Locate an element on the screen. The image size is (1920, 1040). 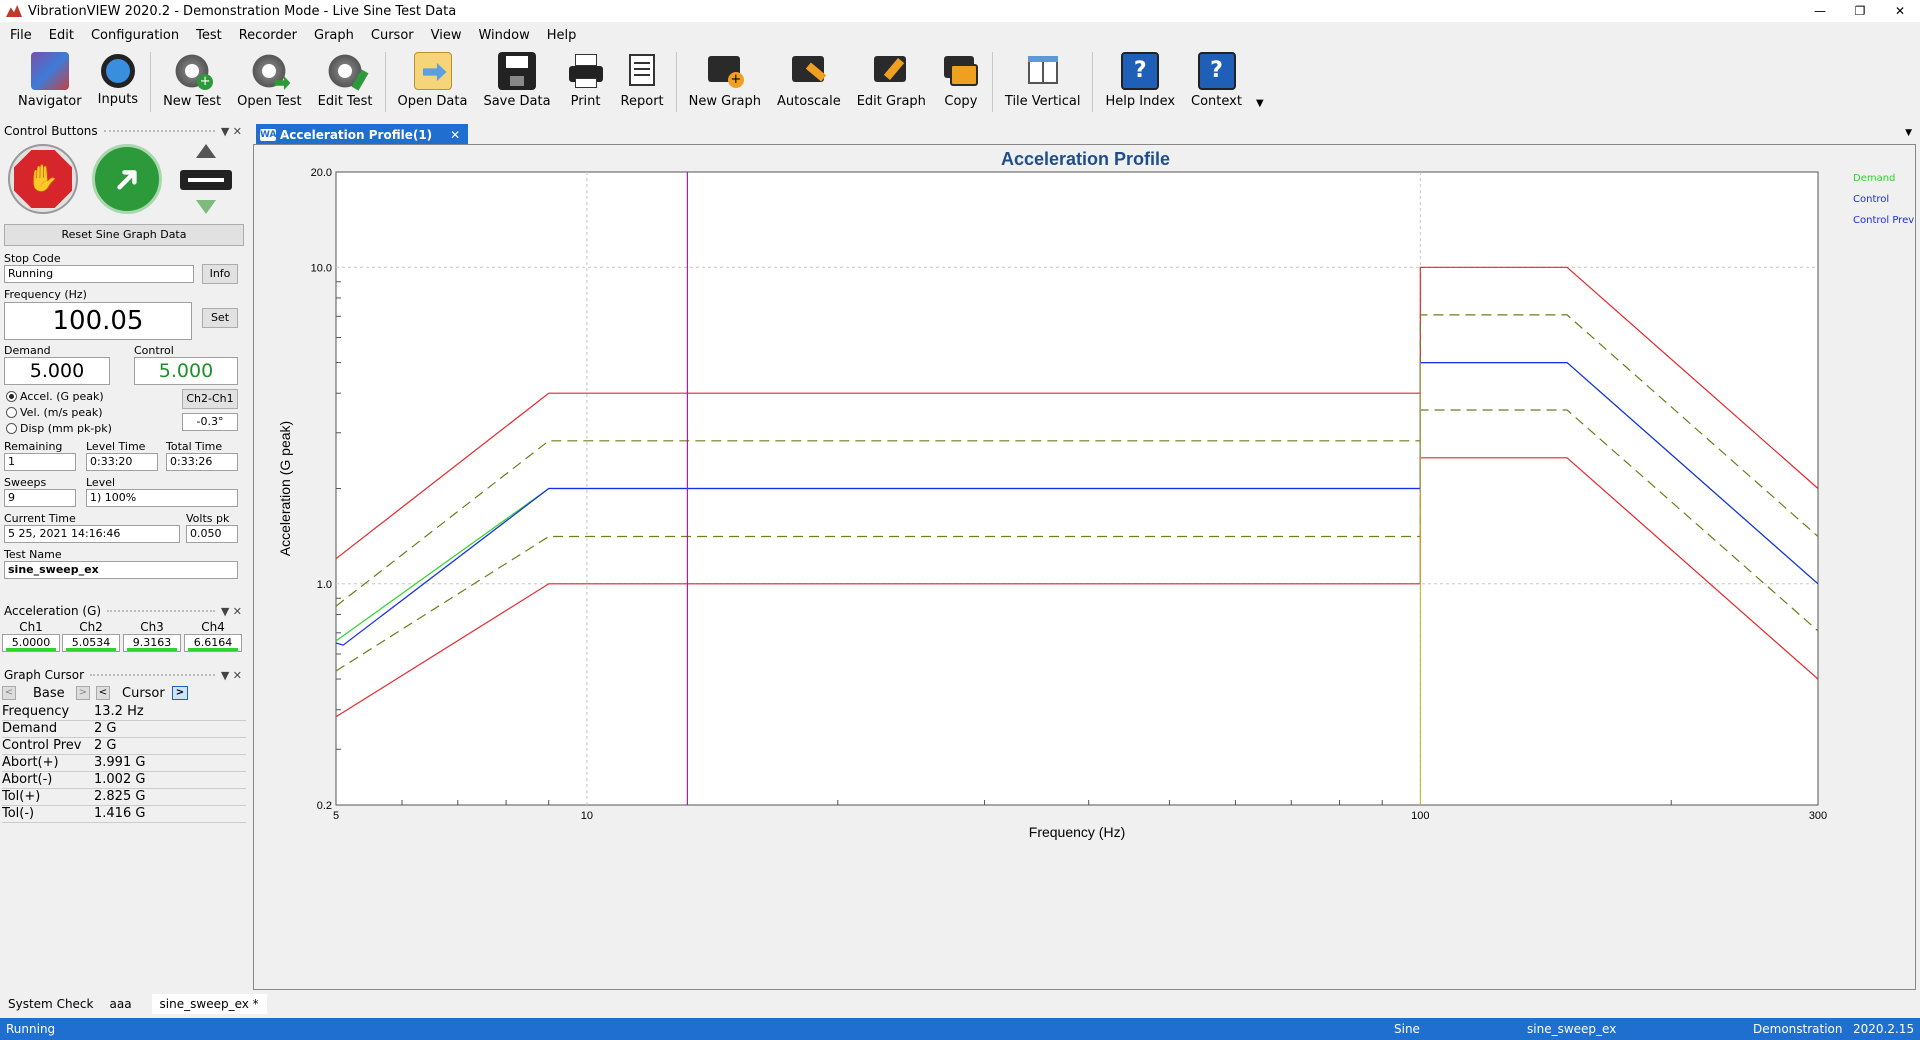
tab-list-dropdown-icon: ▼ is located at coordinates (1908, 133).